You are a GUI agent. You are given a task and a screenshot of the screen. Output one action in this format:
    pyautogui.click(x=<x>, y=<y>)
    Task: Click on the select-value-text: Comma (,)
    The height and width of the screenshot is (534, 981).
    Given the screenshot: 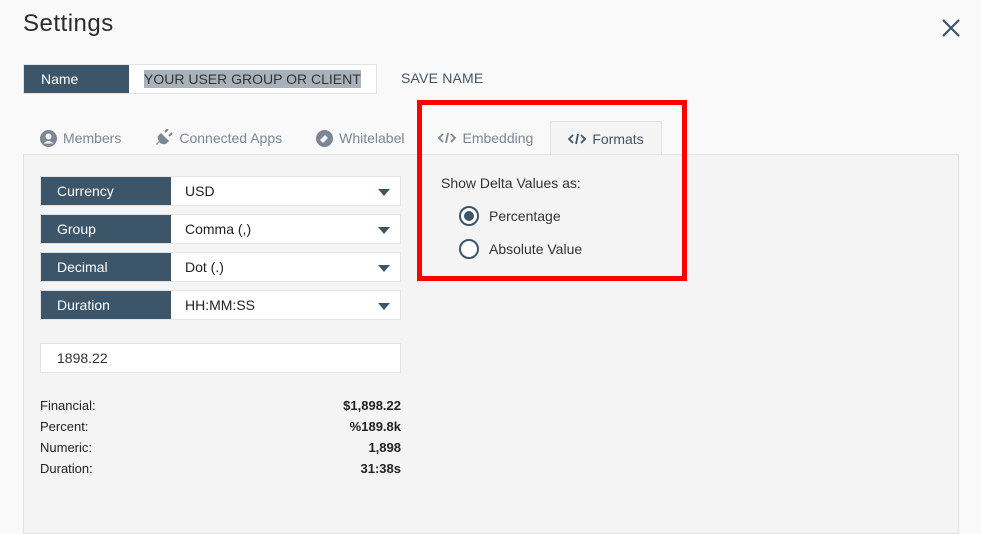 What is the action you would take?
    pyautogui.click(x=218, y=229)
    